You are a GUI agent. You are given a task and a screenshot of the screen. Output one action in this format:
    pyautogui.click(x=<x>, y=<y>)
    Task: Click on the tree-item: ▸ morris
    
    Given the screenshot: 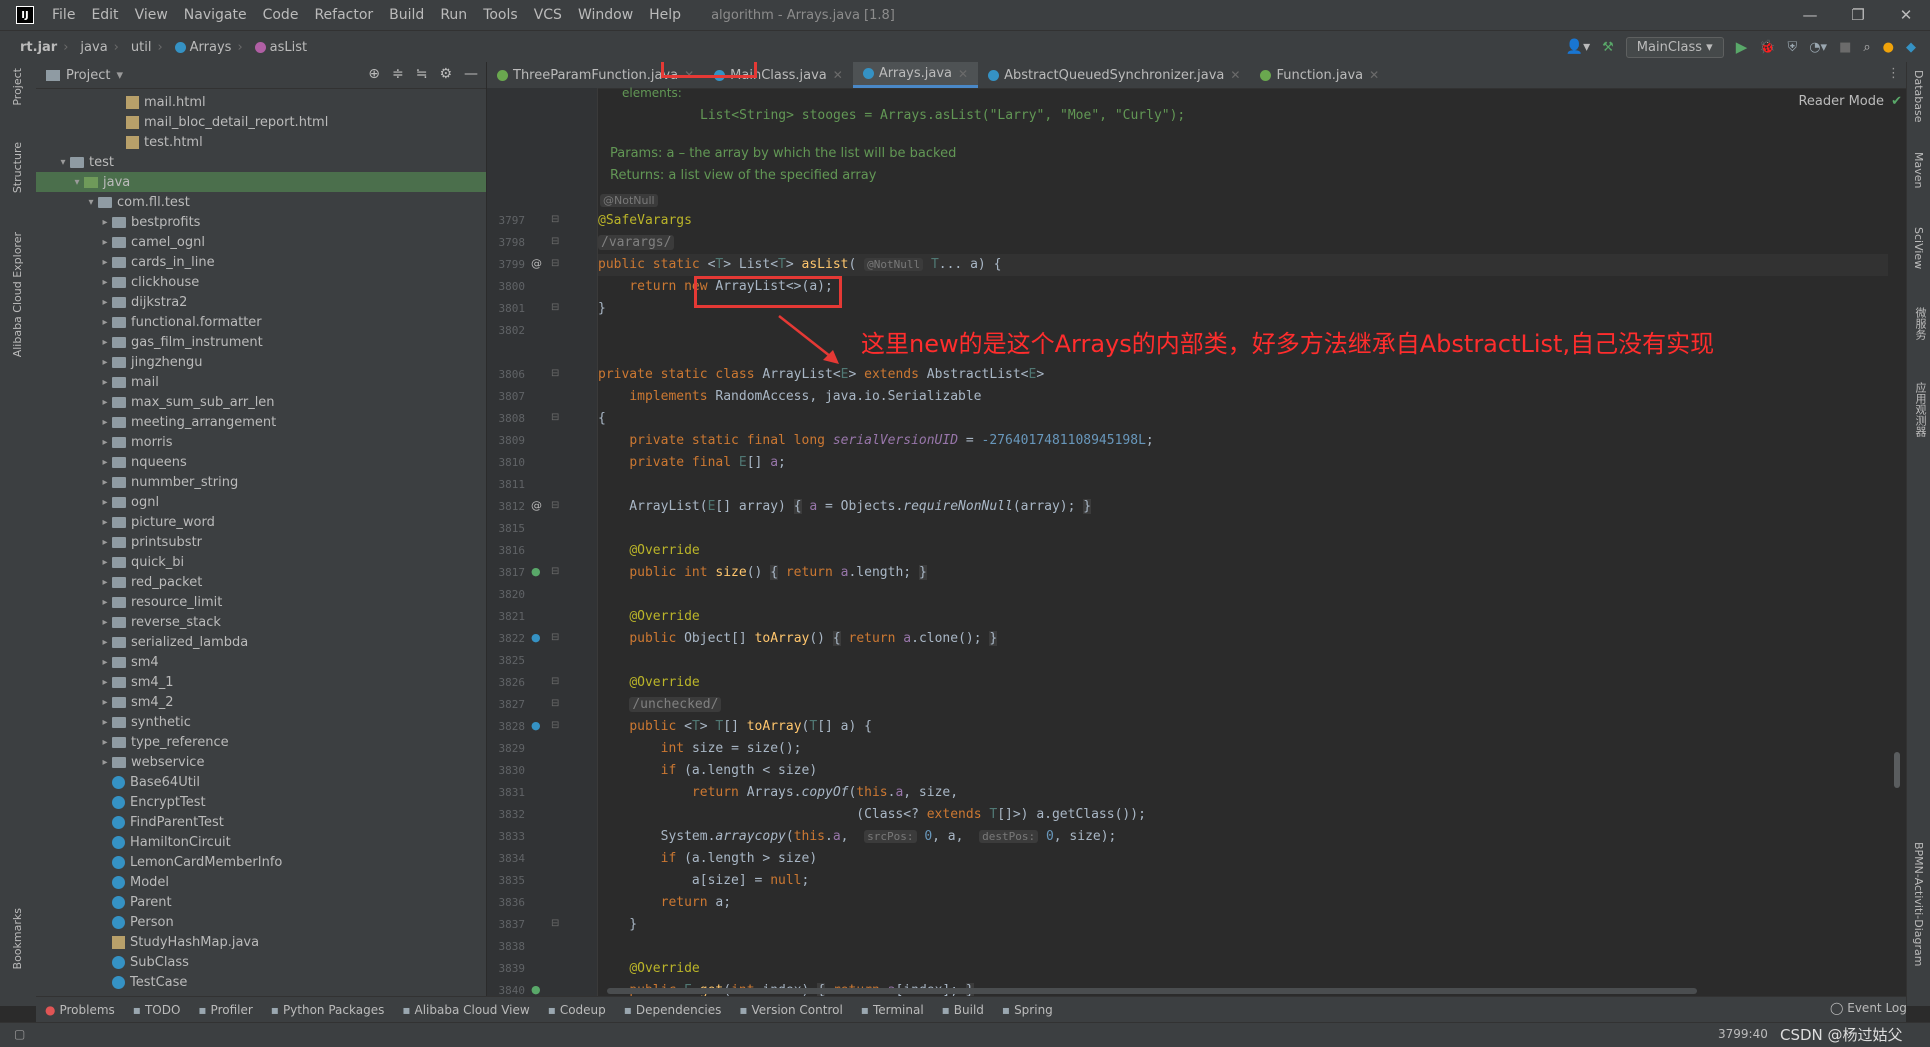 What is the action you would take?
    pyautogui.click(x=261, y=442)
    